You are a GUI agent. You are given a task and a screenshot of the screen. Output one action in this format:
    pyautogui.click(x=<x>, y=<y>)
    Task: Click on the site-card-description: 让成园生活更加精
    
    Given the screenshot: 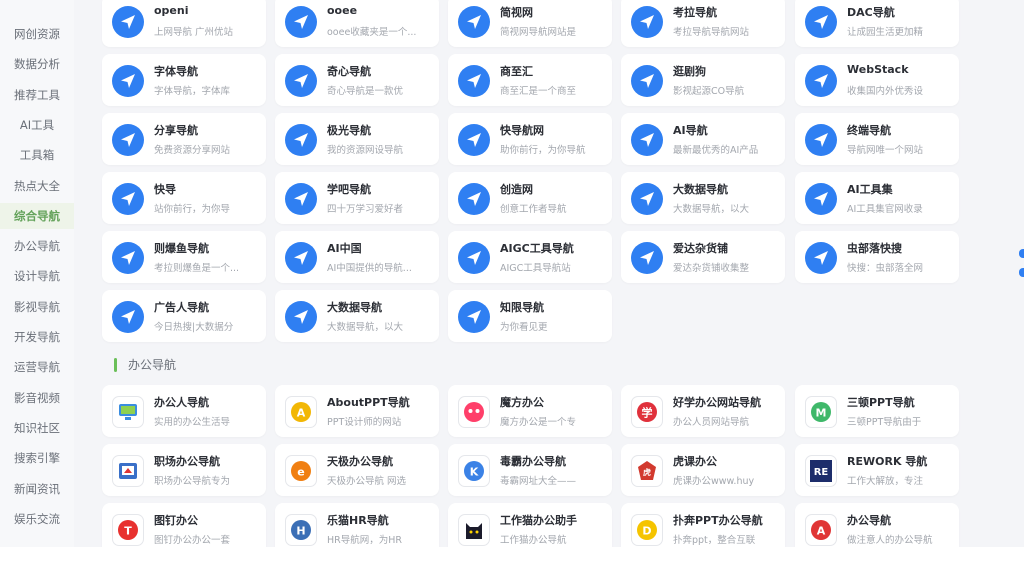 What is the action you would take?
    pyautogui.click(x=885, y=32)
    